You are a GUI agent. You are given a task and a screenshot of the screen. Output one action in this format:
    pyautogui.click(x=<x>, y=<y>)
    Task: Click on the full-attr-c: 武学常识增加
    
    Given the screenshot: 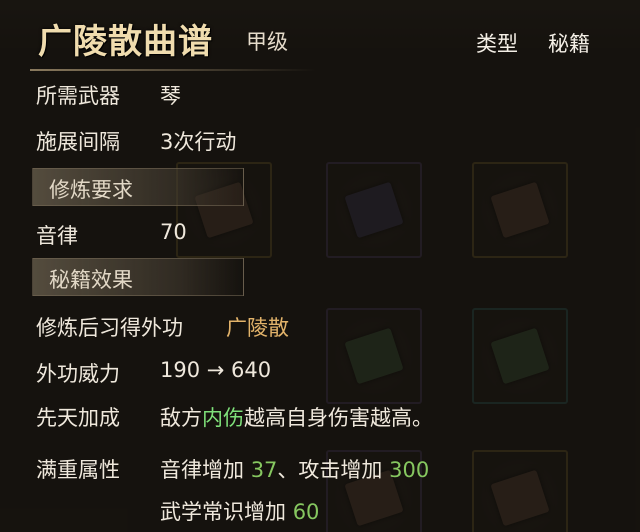 What is the action you would take?
    pyautogui.click(x=223, y=512)
    